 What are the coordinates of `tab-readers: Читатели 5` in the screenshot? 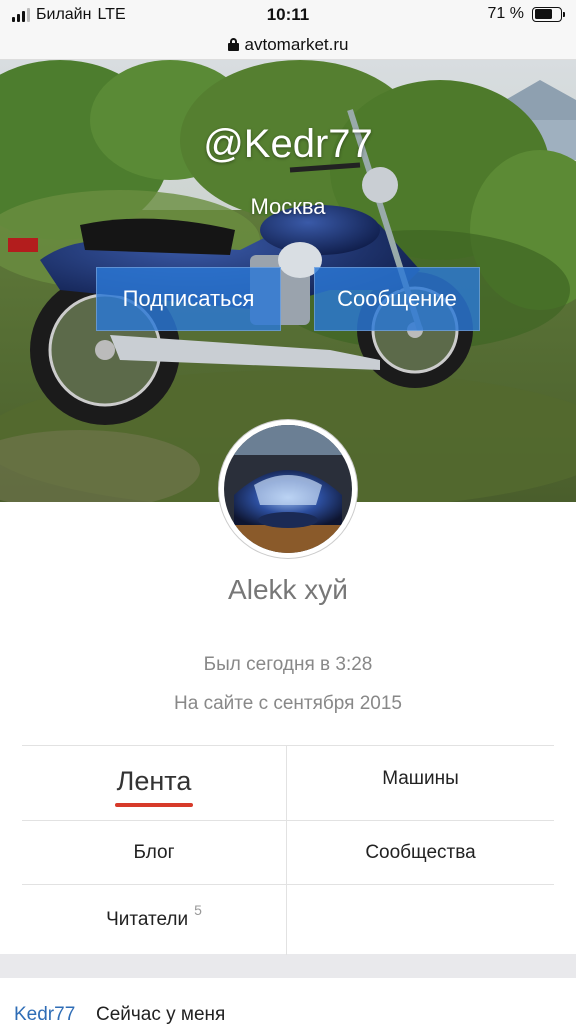 It's located at (154, 920).